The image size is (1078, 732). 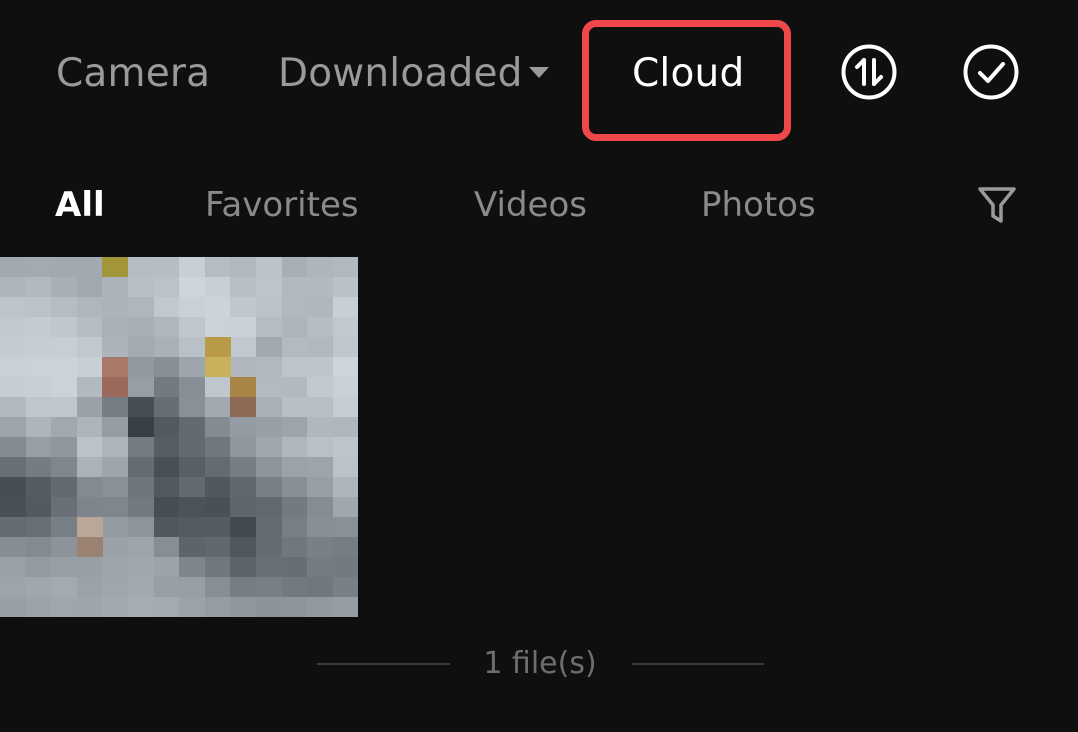 What do you see at coordinates (758, 205) in the screenshot?
I see `filter-tab-photos: Photos` at bounding box center [758, 205].